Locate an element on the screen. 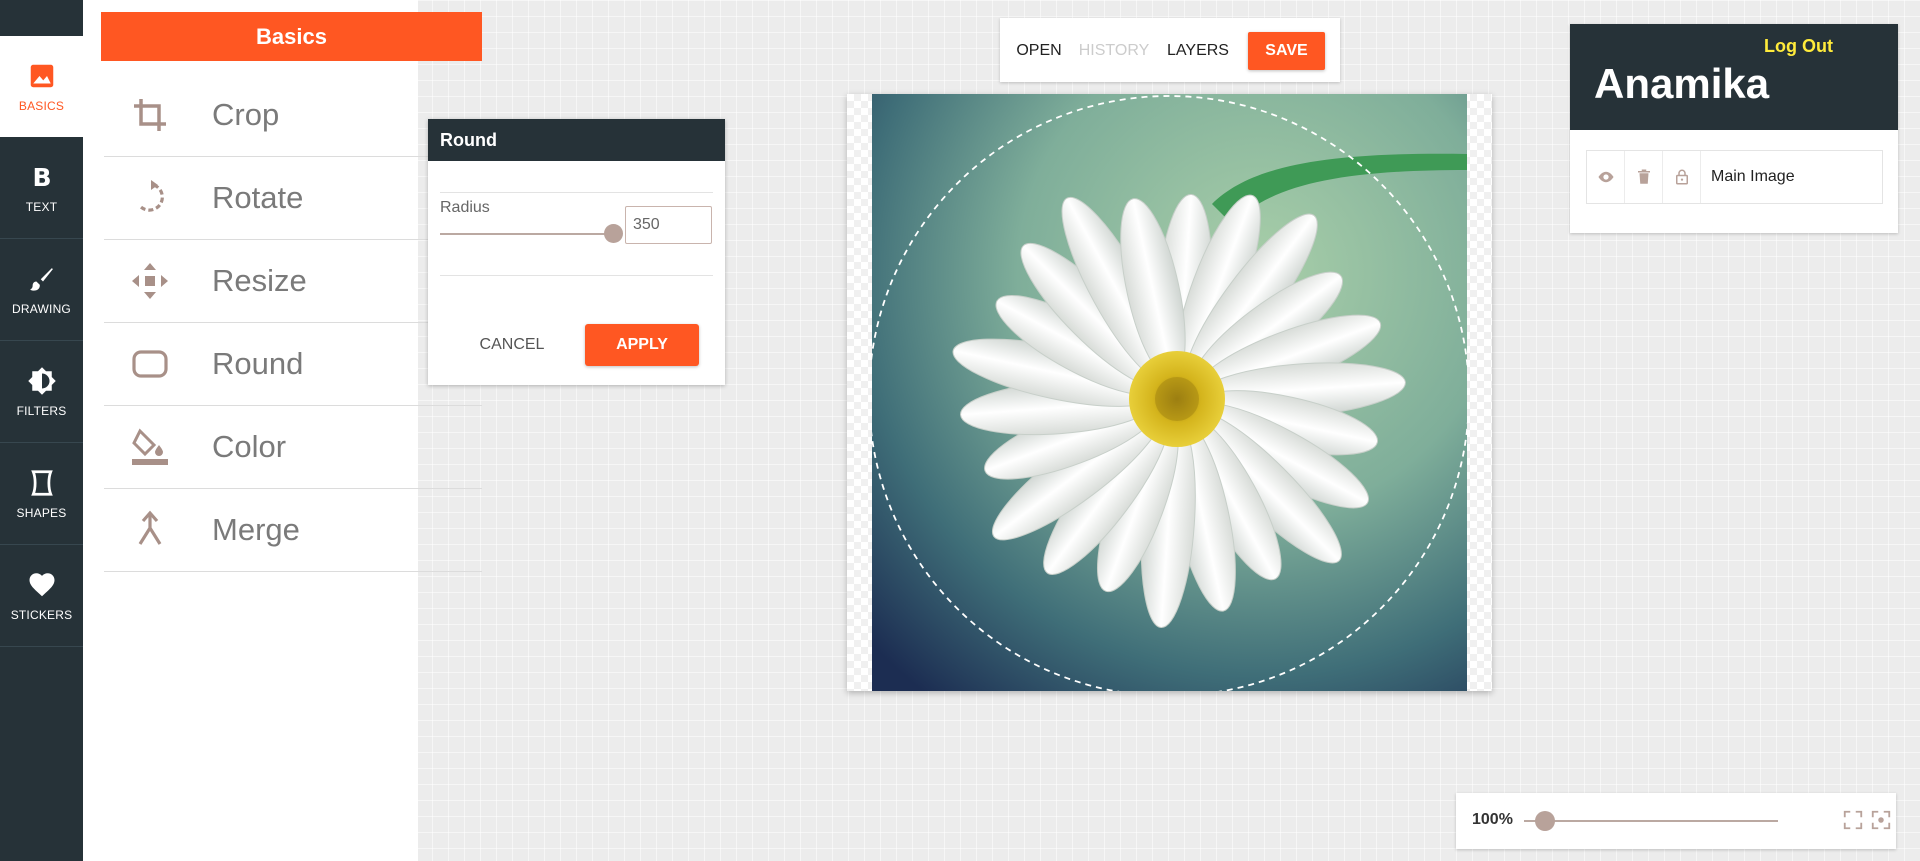  apply-button: APPLY is located at coordinates (642, 345).